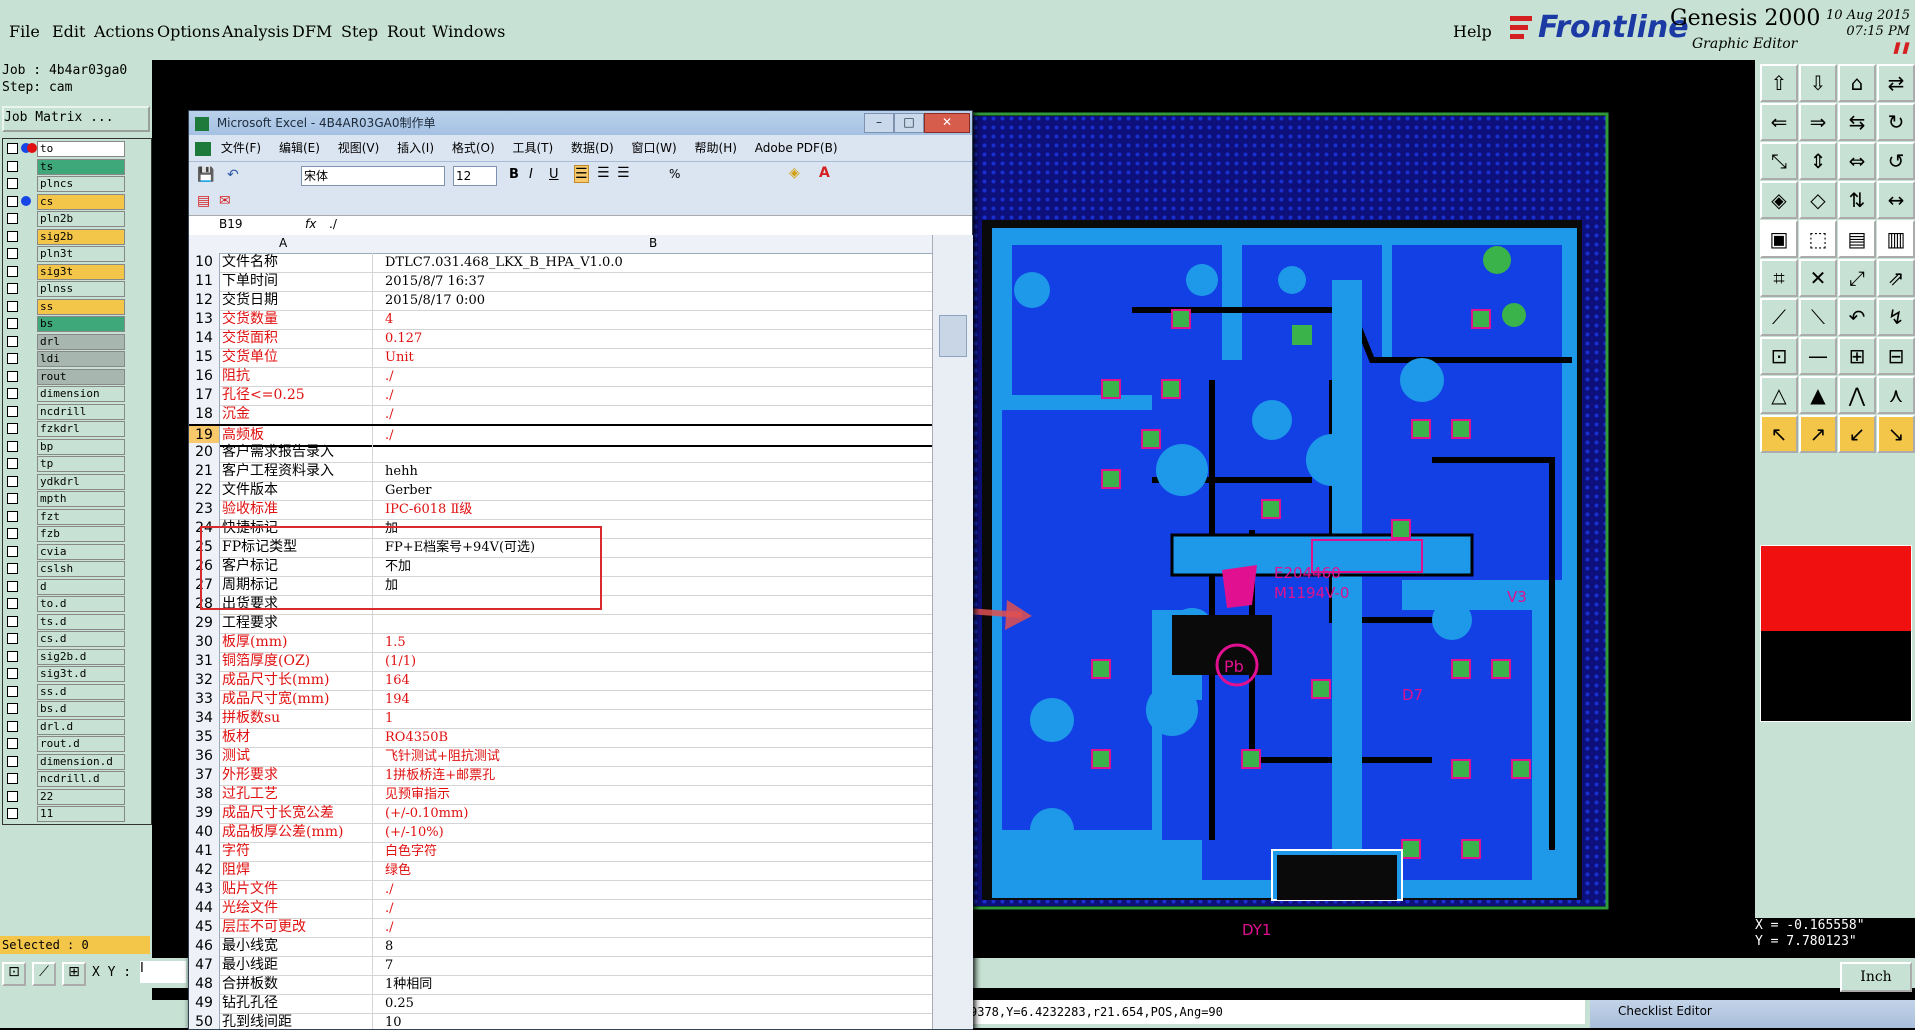 The height and width of the screenshot is (1030, 1915). Describe the element at coordinates (77, 359) in the screenshot. I see `layer-row: ldi` at that location.